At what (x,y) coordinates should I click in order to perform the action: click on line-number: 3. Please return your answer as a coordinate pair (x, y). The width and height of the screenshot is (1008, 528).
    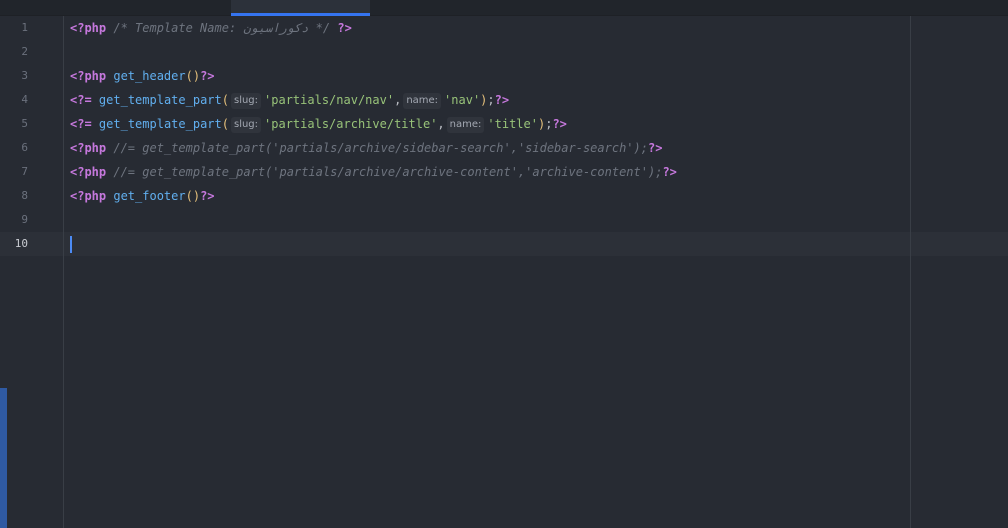
    Looking at the image, I should click on (24, 75).